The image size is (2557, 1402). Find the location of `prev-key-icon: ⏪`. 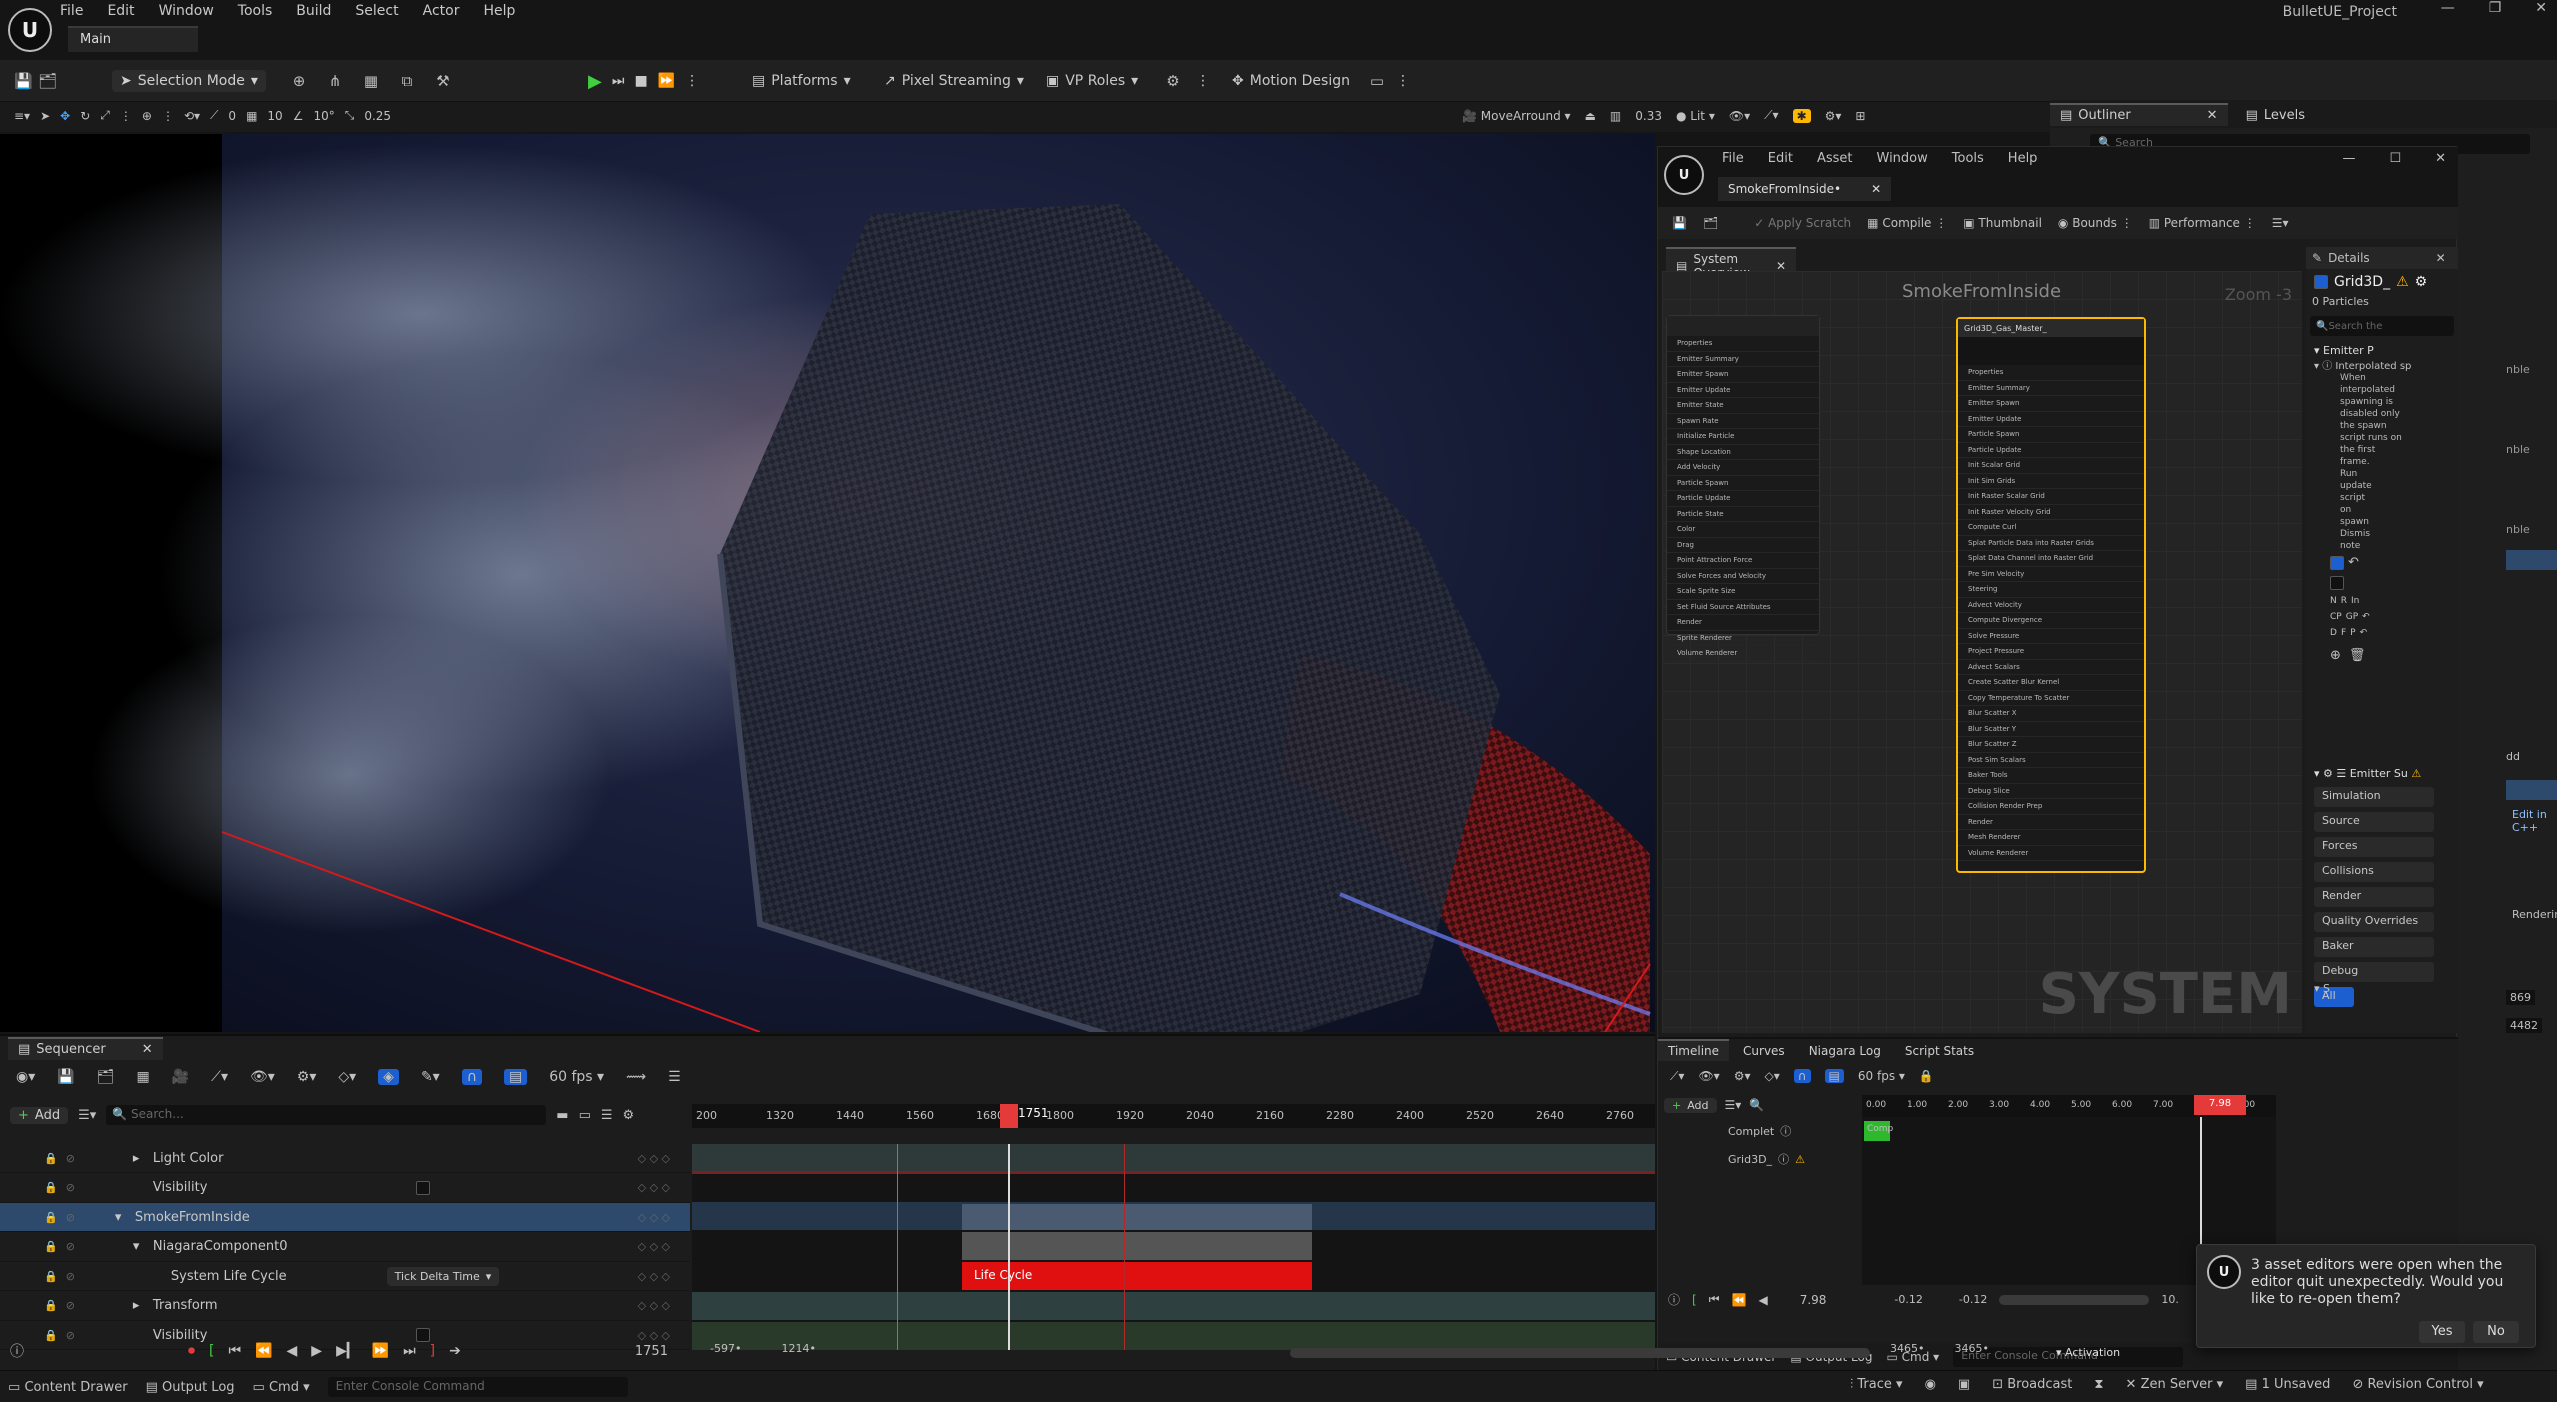

prev-key-icon: ⏪ is located at coordinates (263, 1351).